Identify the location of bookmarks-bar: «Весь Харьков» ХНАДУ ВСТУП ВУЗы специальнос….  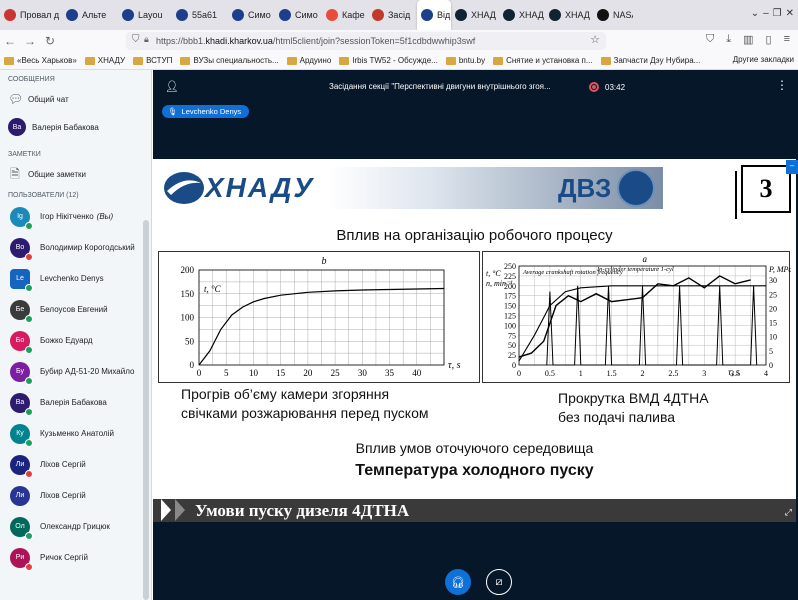
(399, 61).